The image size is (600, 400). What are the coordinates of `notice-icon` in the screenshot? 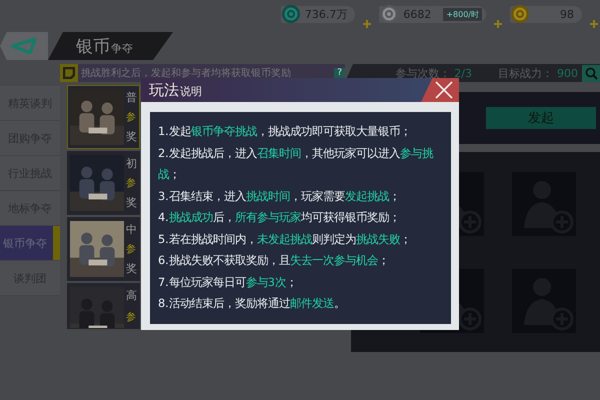 It's located at (69, 73).